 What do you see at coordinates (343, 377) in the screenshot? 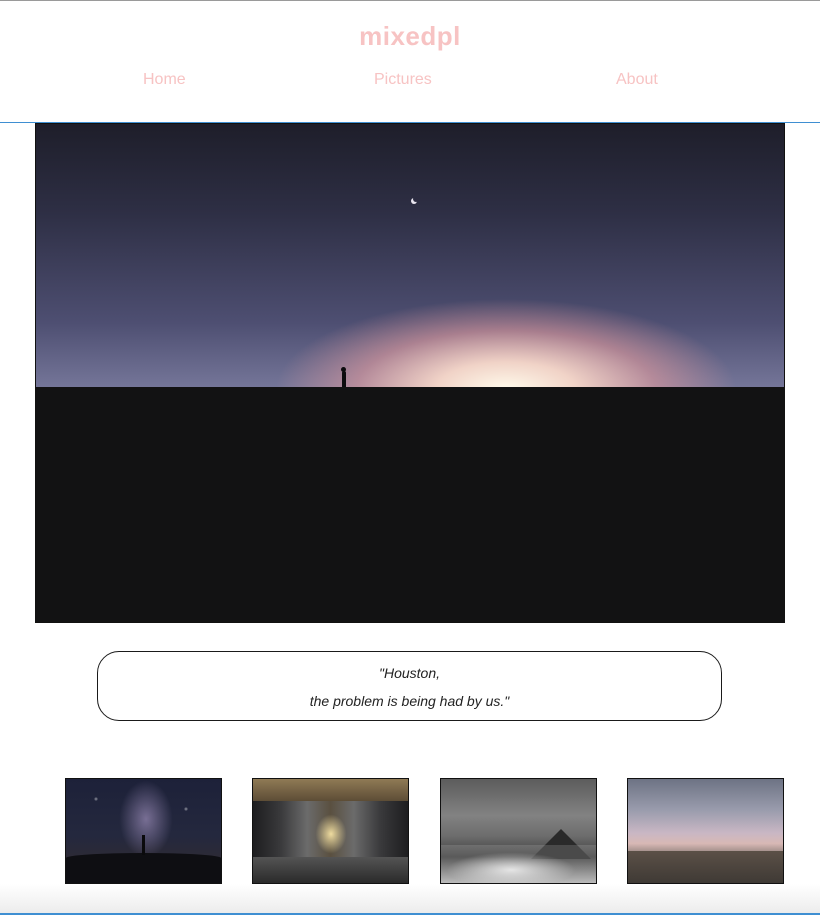
I see `silhouette-person` at bounding box center [343, 377].